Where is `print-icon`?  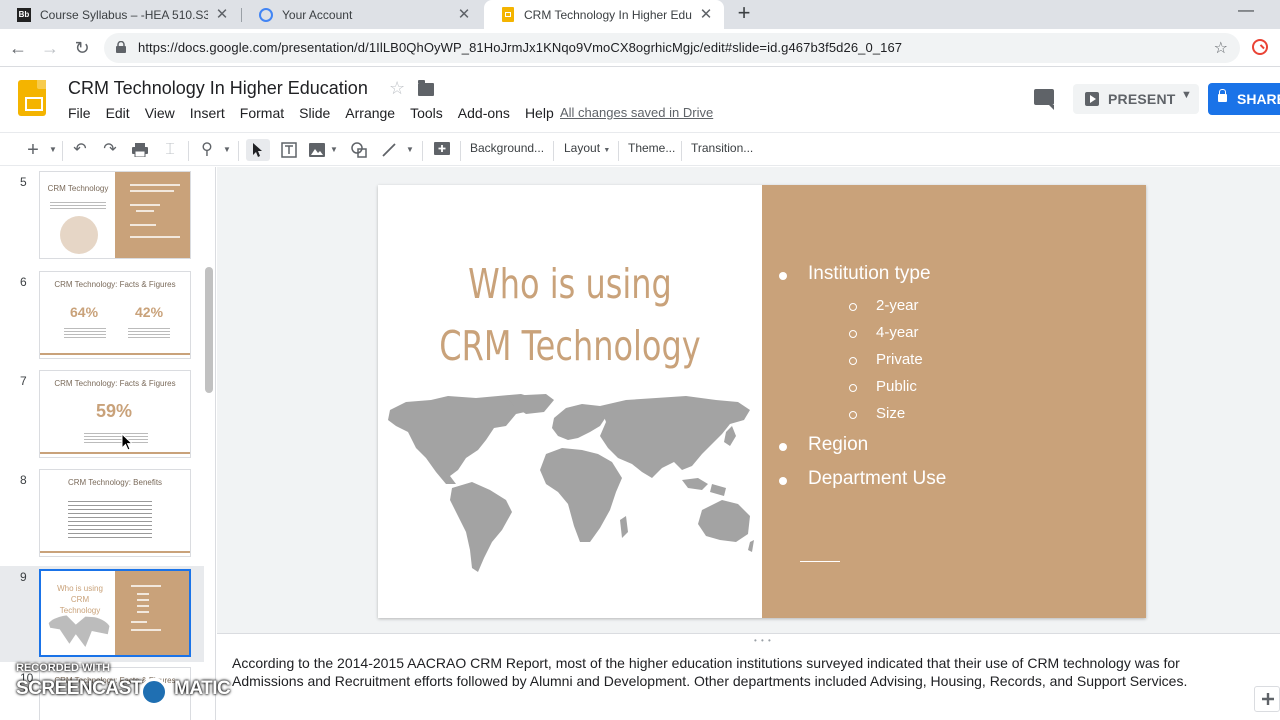 print-icon is located at coordinates (140, 150).